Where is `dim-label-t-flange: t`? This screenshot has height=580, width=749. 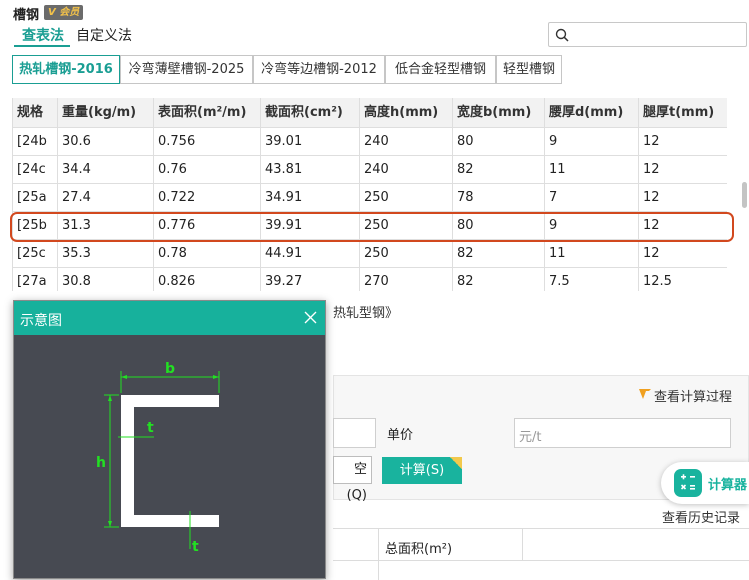
dim-label-t-flange: t is located at coordinates (195, 547).